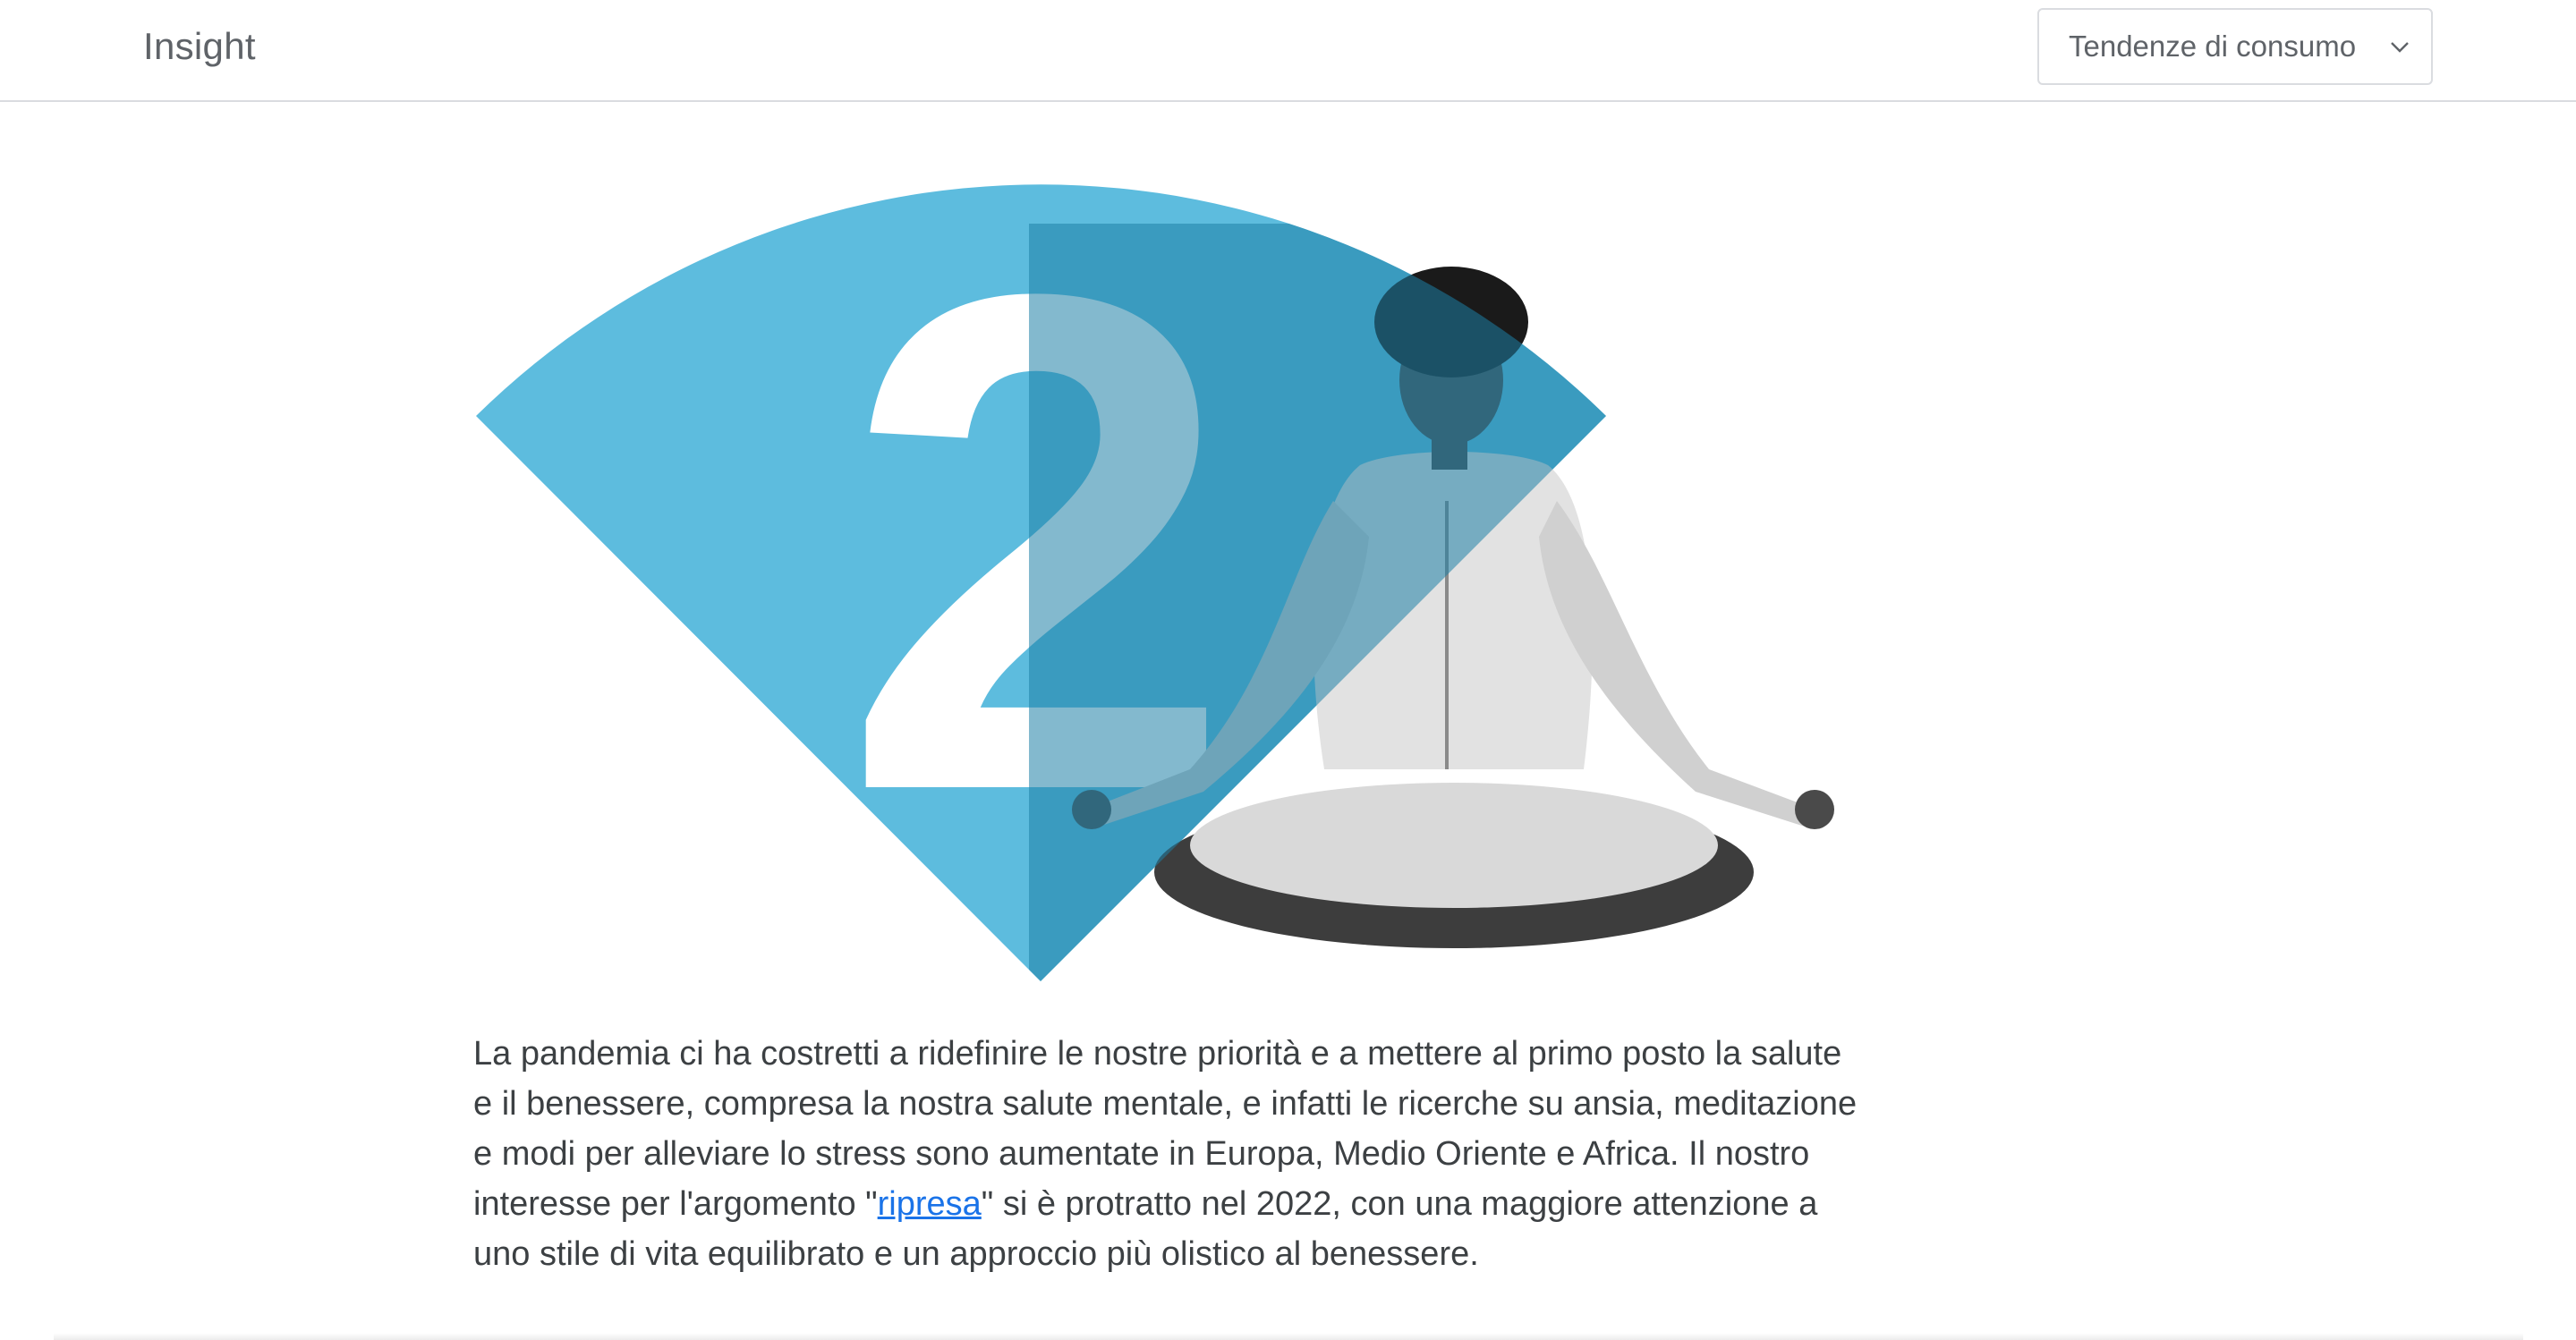 Image resolution: width=2576 pixels, height=1340 pixels. I want to click on category-dropdown: Tendenze di consumo, so click(2235, 46).